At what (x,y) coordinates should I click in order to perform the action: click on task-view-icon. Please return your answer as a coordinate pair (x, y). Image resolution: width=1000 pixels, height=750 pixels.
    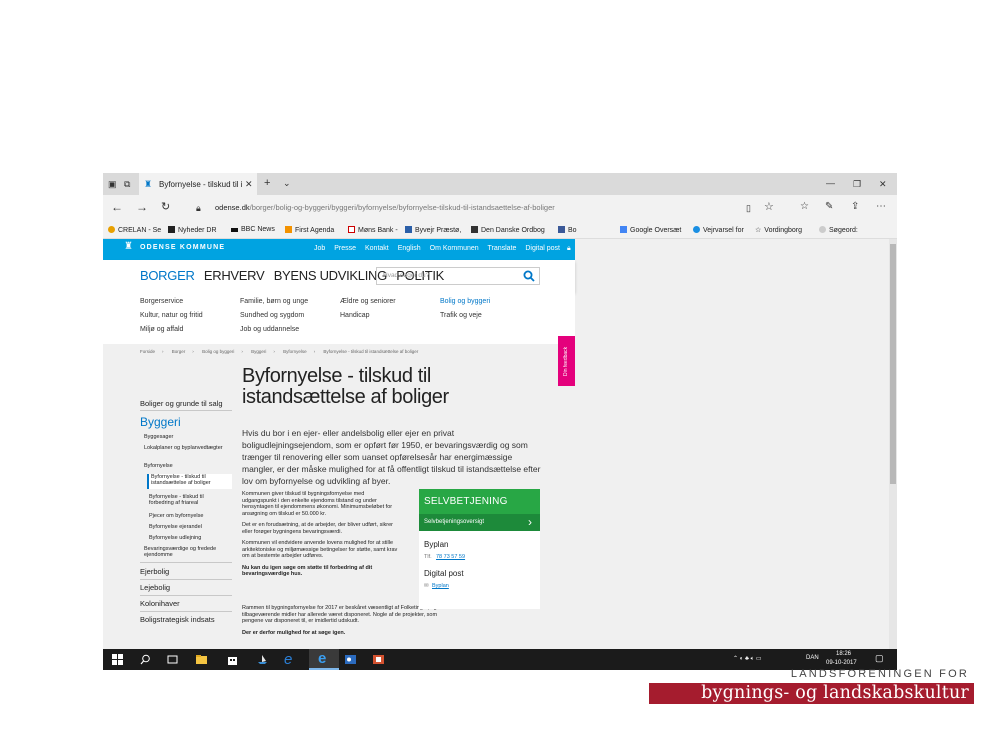
    Looking at the image, I should click on (172, 659).